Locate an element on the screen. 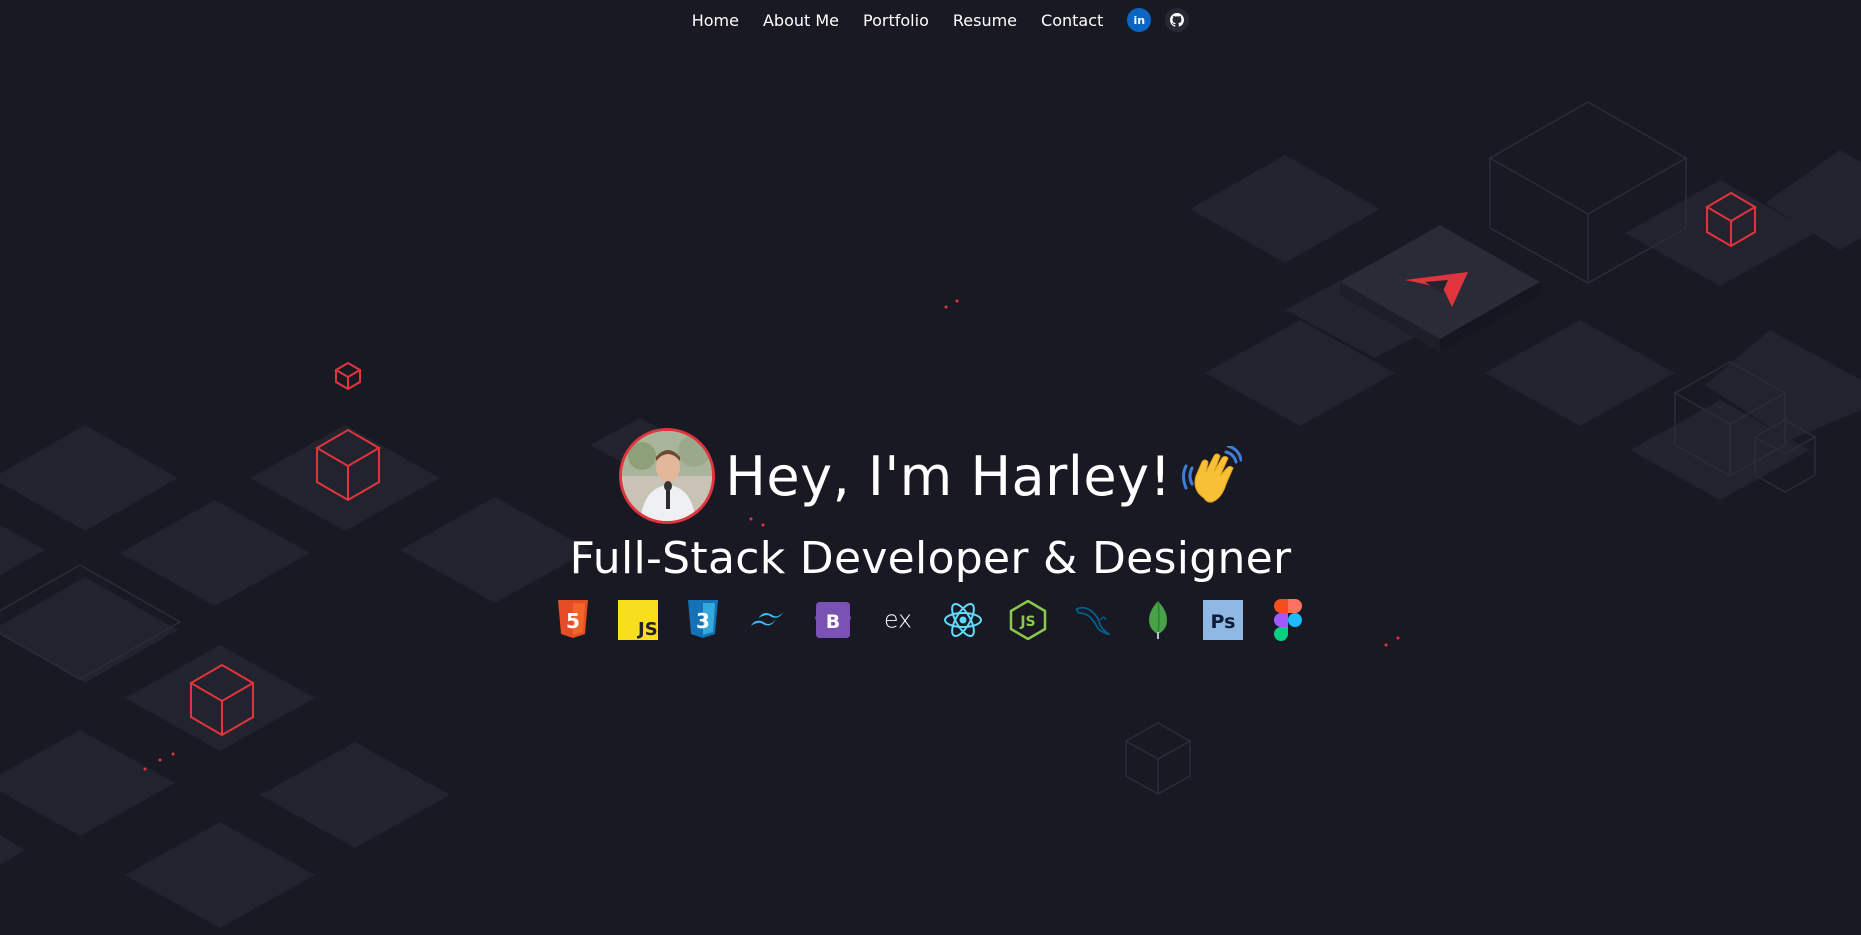 The height and width of the screenshot is (935, 1861). social-links: in is located at coordinates (1158, 20).